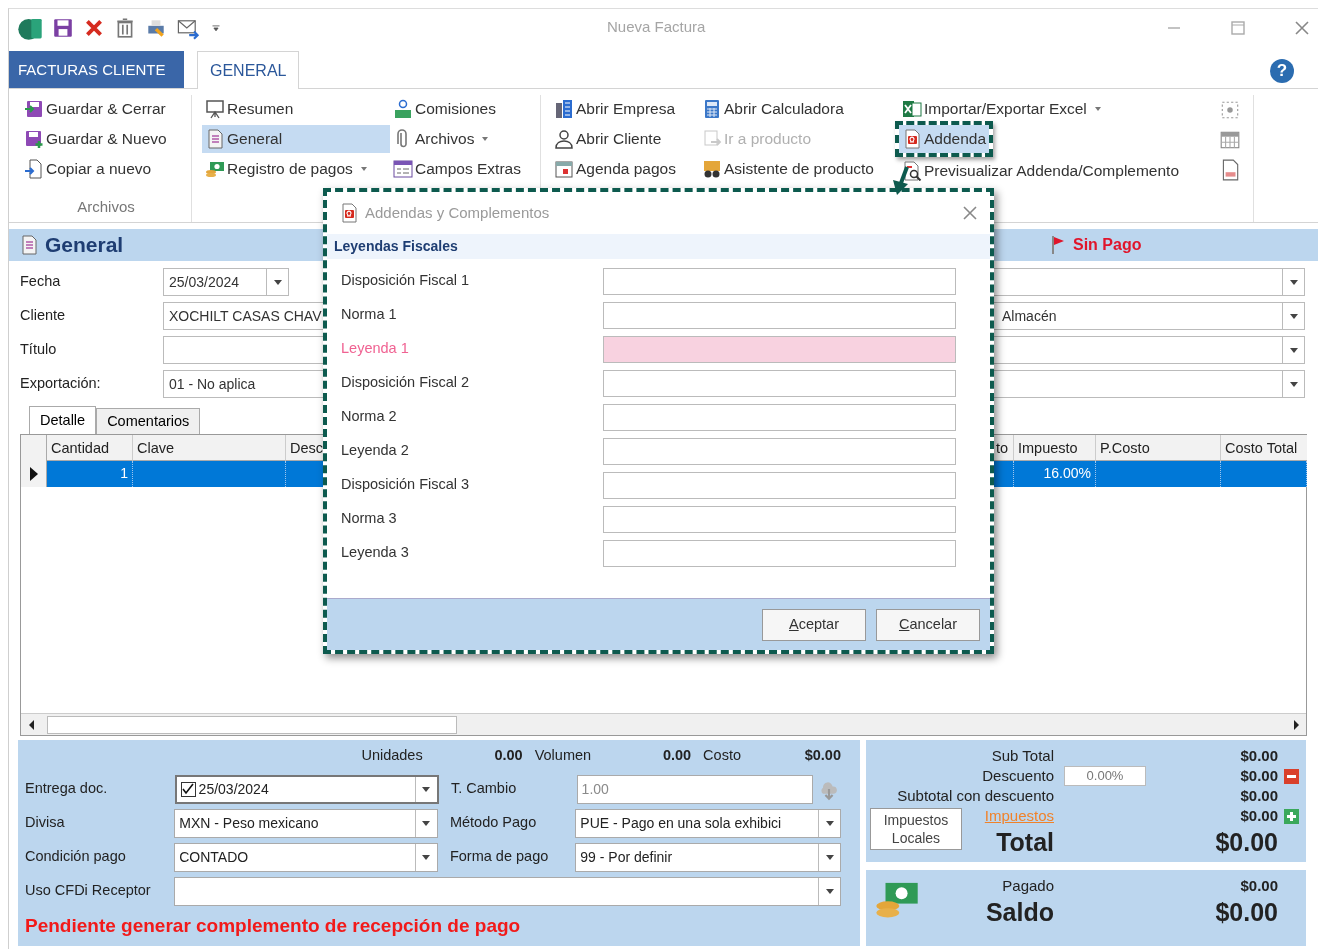  I want to click on ribbon-button: Comisiones, so click(465, 109).